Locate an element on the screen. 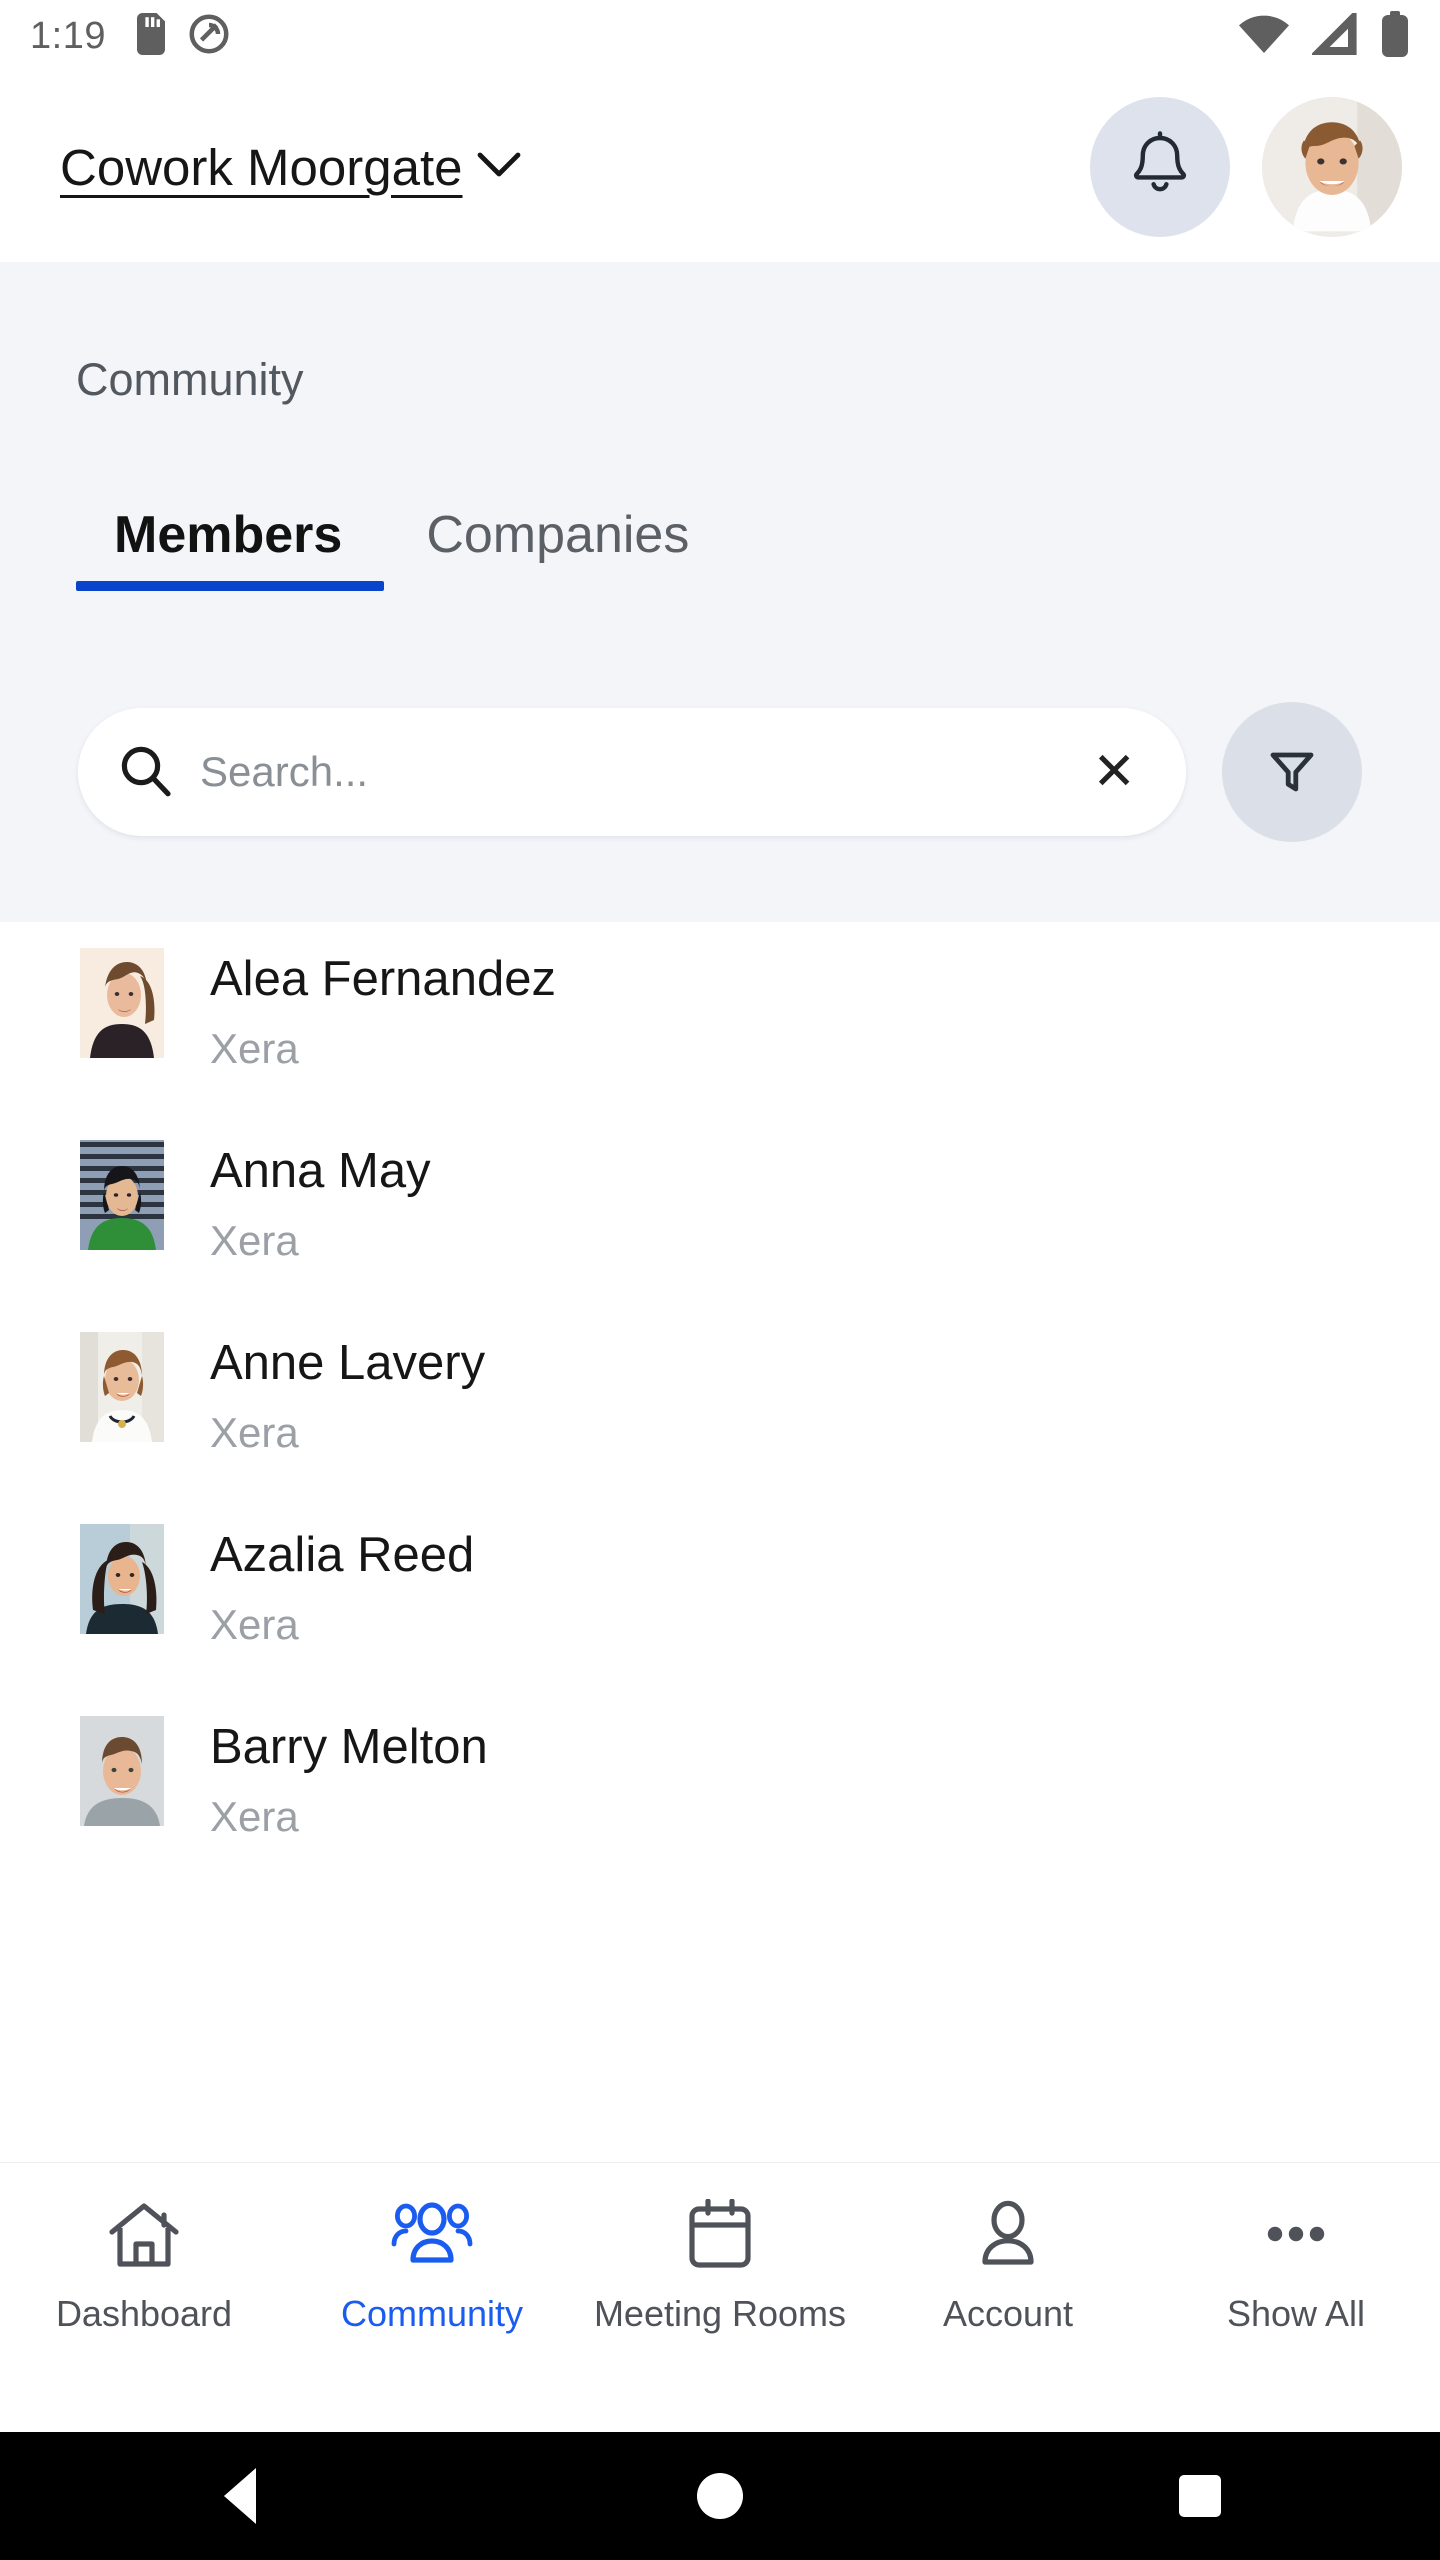  list-item: Anna May Xera is located at coordinates (720, 1225).